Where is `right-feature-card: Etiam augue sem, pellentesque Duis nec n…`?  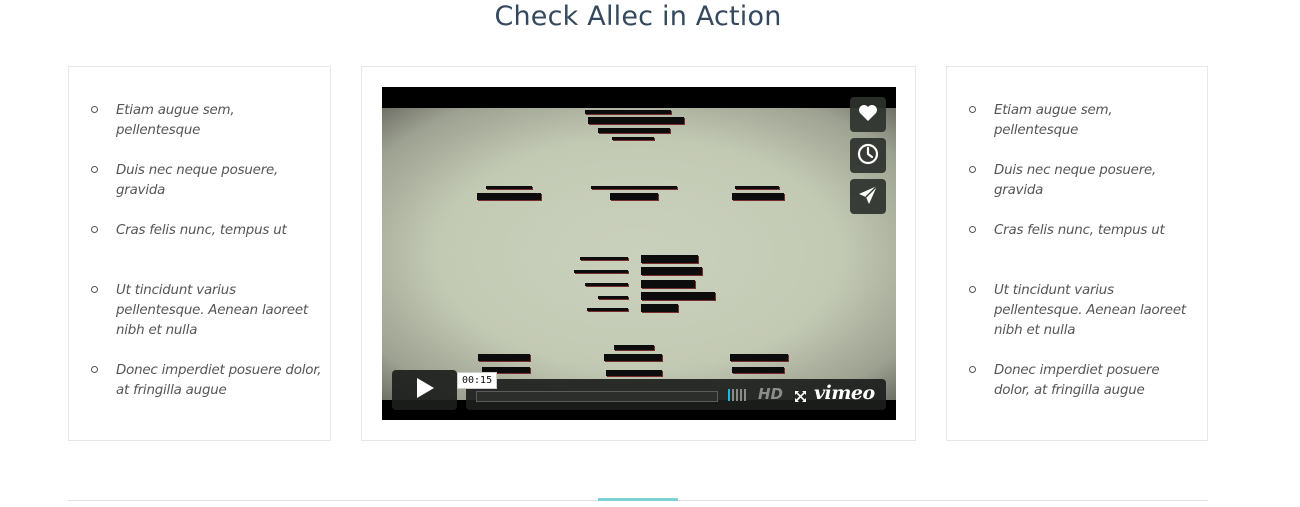 right-feature-card: Etiam augue sem, pellentesque Duis nec n… is located at coordinates (1077, 253).